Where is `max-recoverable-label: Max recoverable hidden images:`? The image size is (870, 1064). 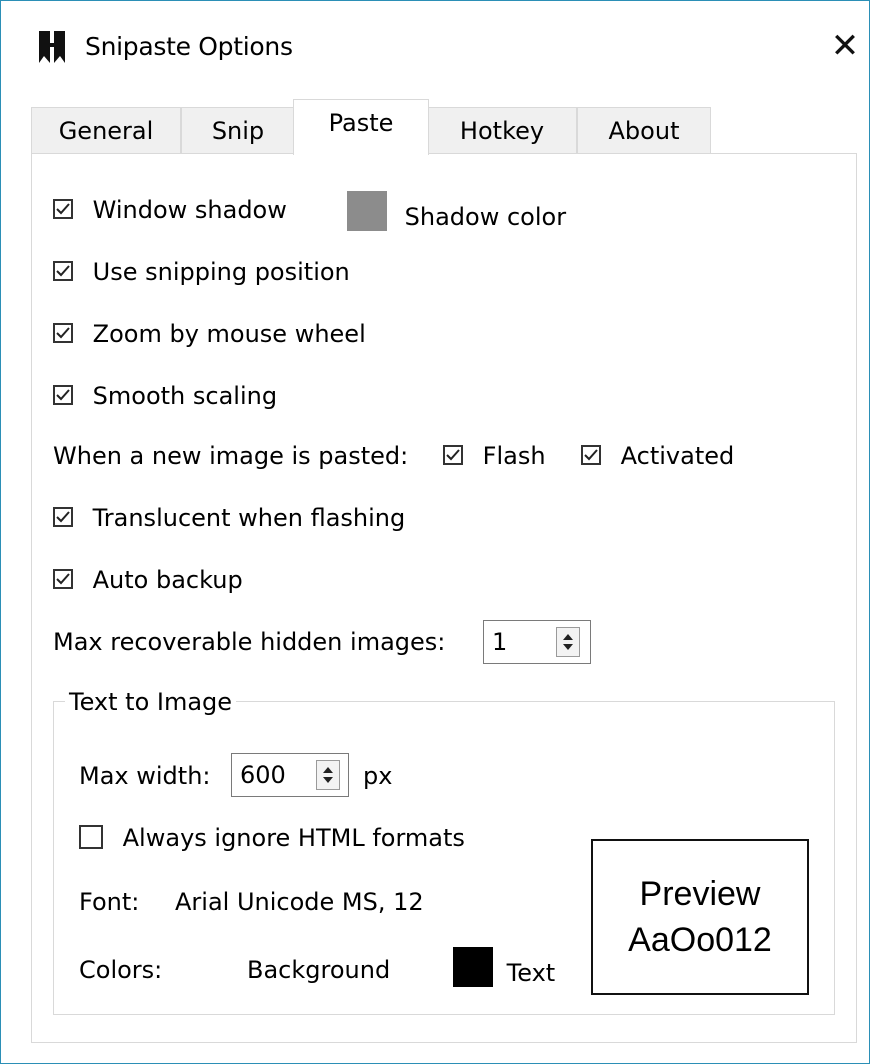 max-recoverable-label: Max recoverable hidden images: is located at coordinates (249, 642).